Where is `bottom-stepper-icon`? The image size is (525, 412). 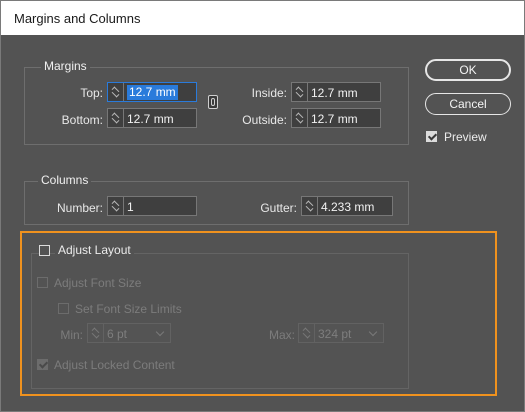
bottom-stepper-icon is located at coordinates (115, 118).